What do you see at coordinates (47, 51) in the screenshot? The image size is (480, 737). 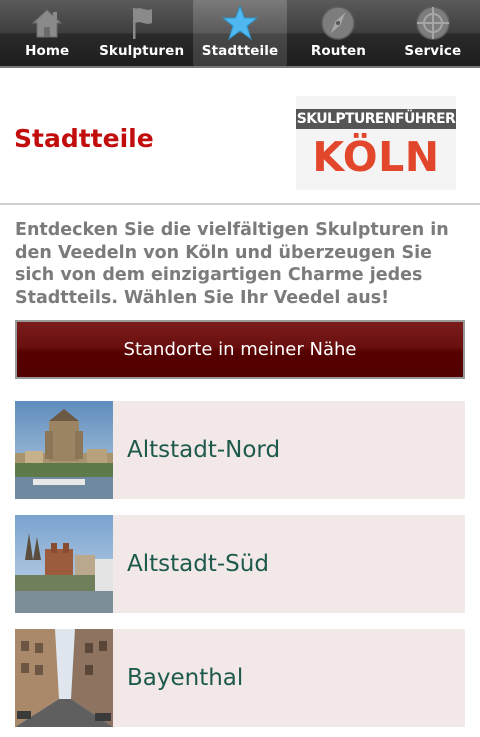 I see `tab-label: Home` at bounding box center [47, 51].